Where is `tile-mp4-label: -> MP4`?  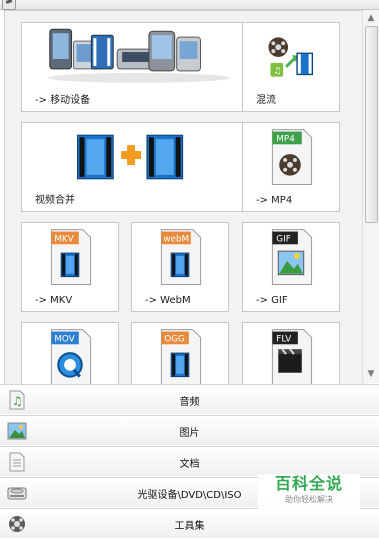 tile-mp4-label: -> MP4 is located at coordinates (274, 200).